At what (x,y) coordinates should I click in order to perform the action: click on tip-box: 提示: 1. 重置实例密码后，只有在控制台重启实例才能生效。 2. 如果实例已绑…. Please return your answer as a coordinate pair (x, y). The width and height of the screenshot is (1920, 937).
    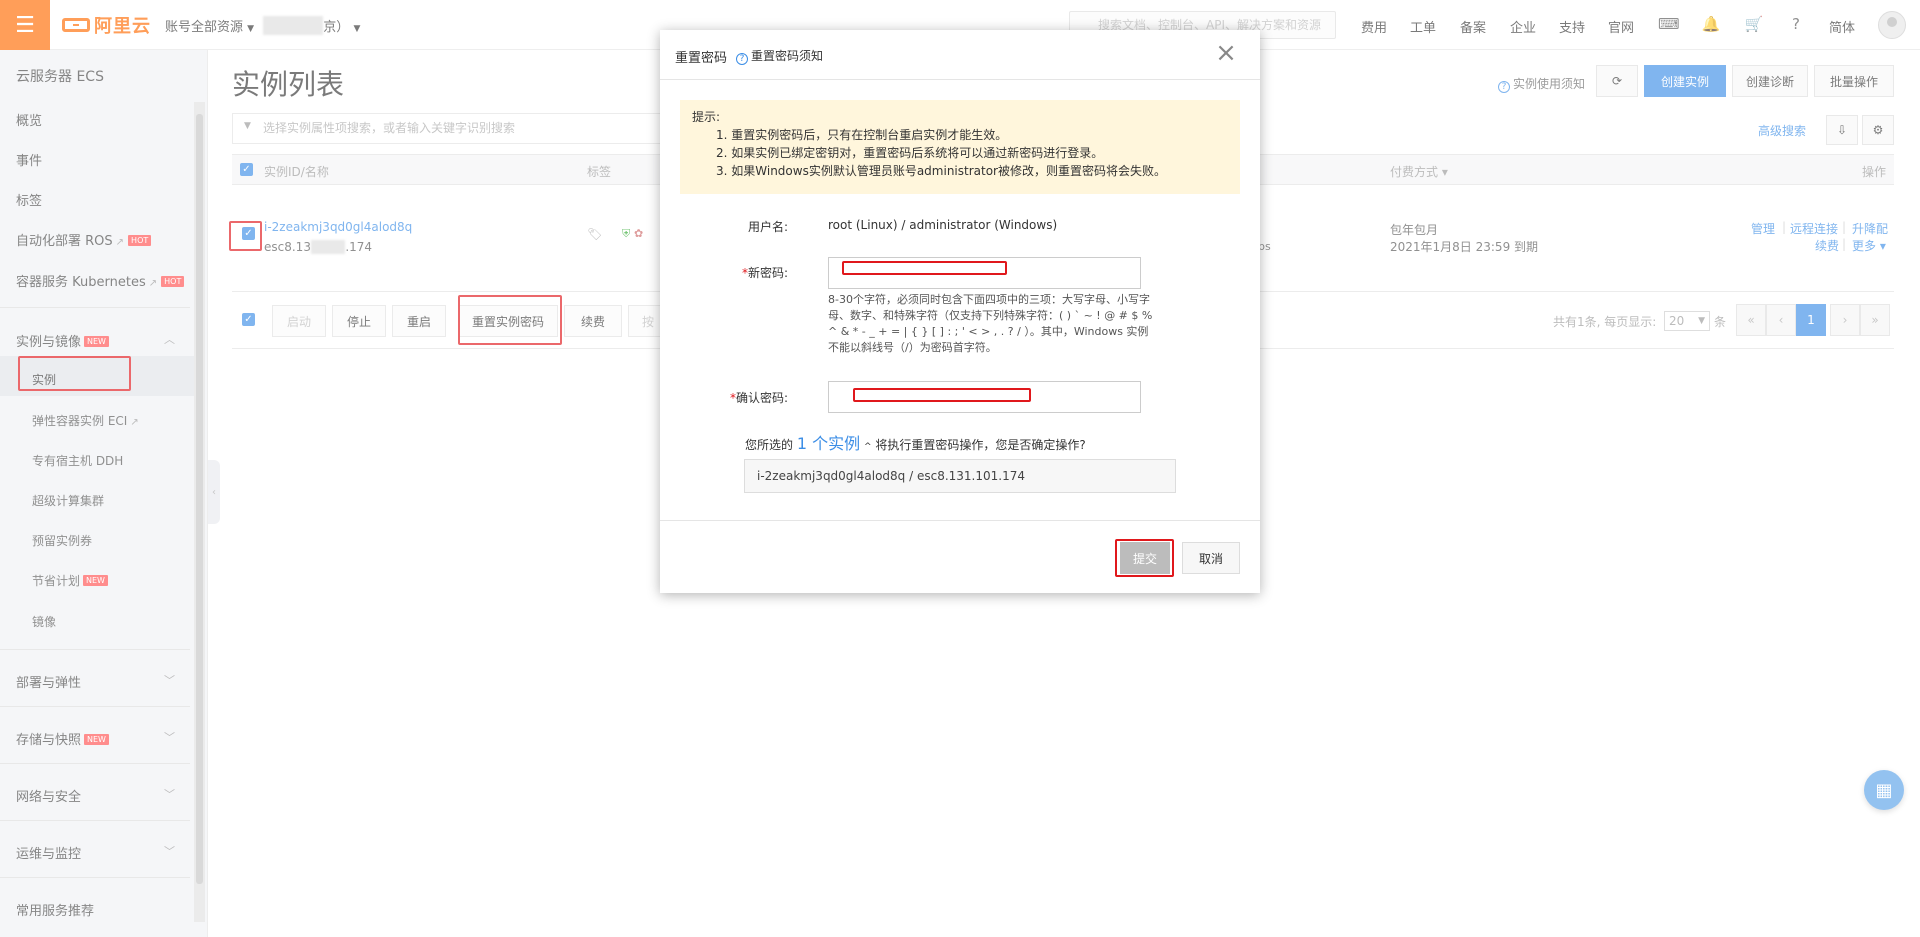
    Looking at the image, I should click on (960, 147).